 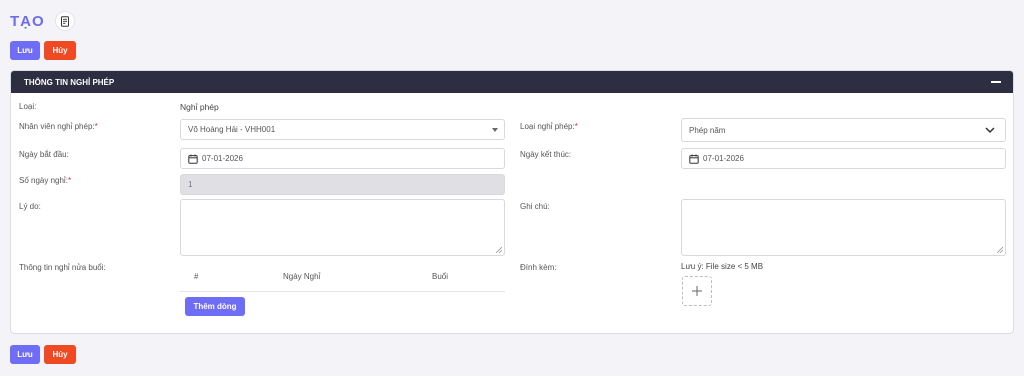 I want to click on start-date-label: Ngày bắt đầu:, so click(x=44, y=154).